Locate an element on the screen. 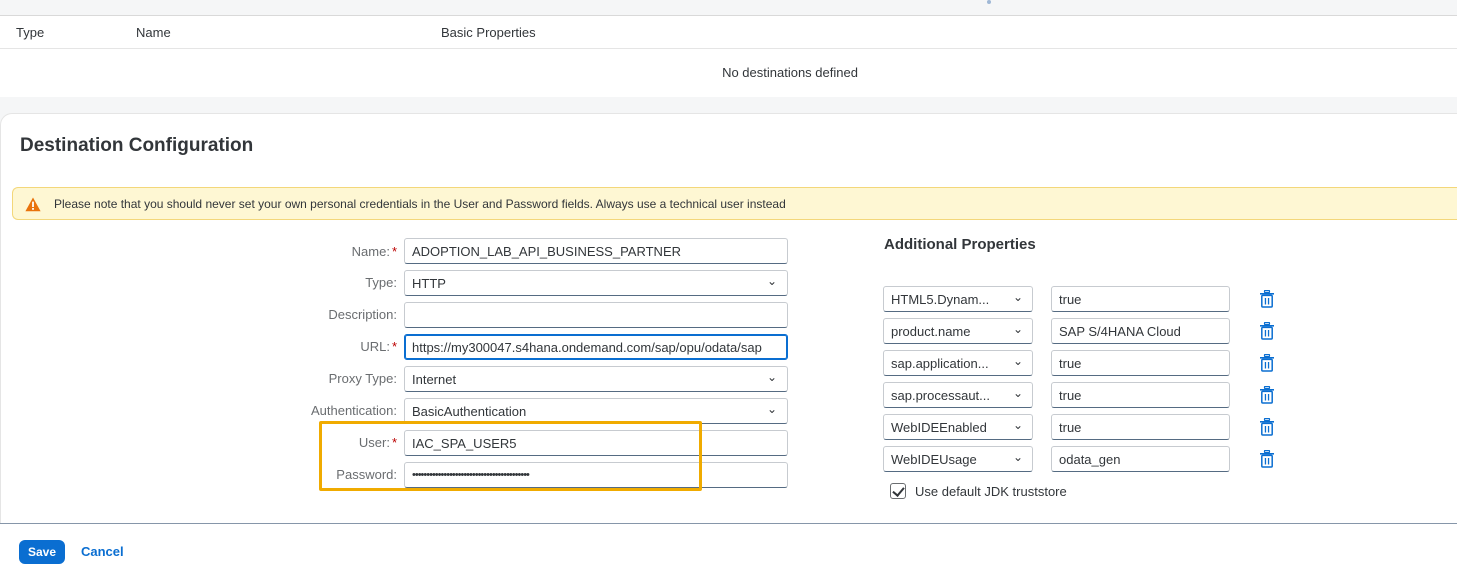 This screenshot has width=1457, height=569. property-key-select: WebIDEUsage ⌄ is located at coordinates (958, 459).